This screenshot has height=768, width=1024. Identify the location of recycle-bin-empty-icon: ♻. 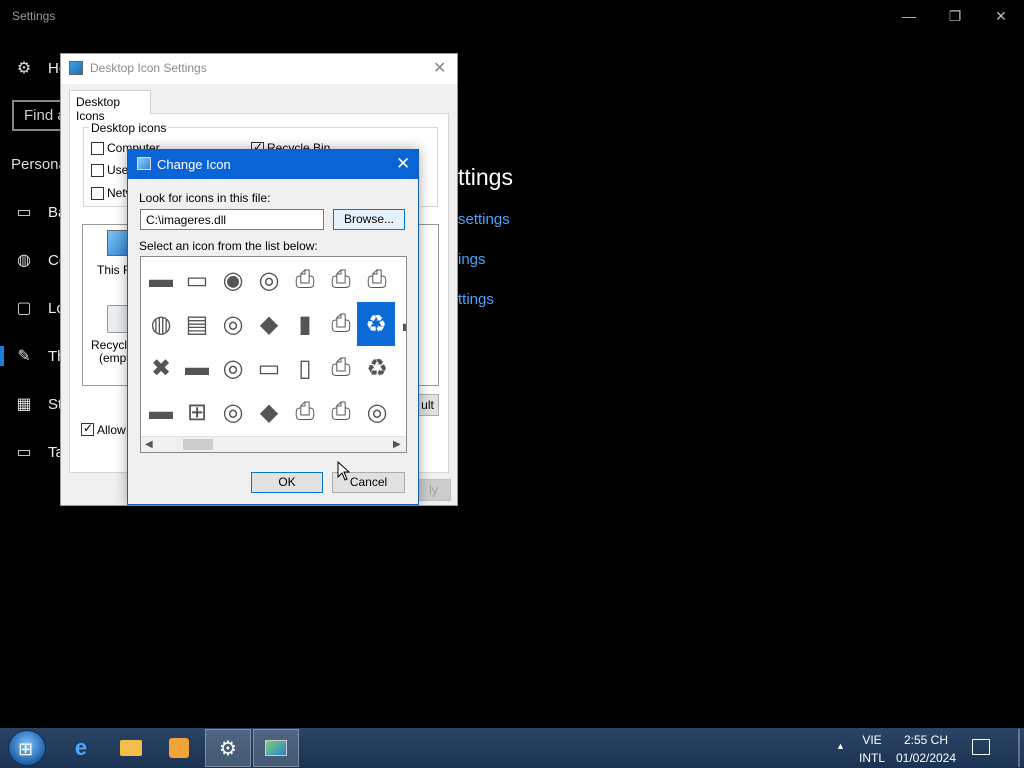
(376, 324).